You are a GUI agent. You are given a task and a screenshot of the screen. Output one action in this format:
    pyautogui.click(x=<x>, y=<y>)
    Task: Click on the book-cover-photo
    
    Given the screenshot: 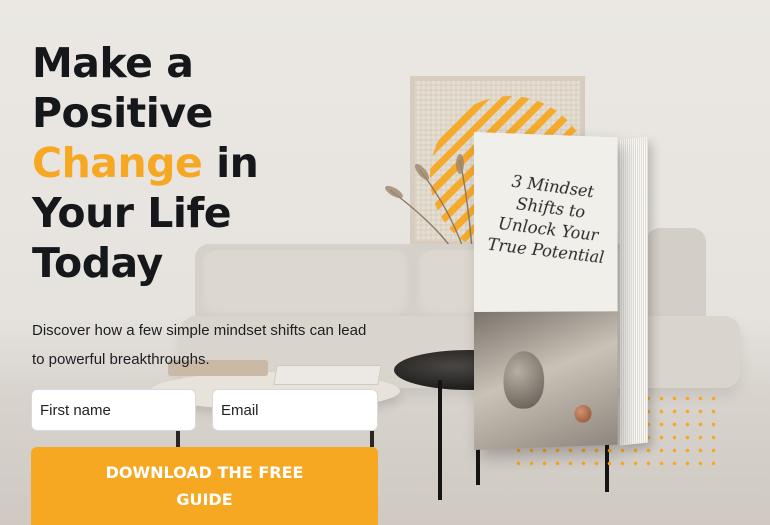 What is the action you would take?
    pyautogui.click(x=546, y=380)
    